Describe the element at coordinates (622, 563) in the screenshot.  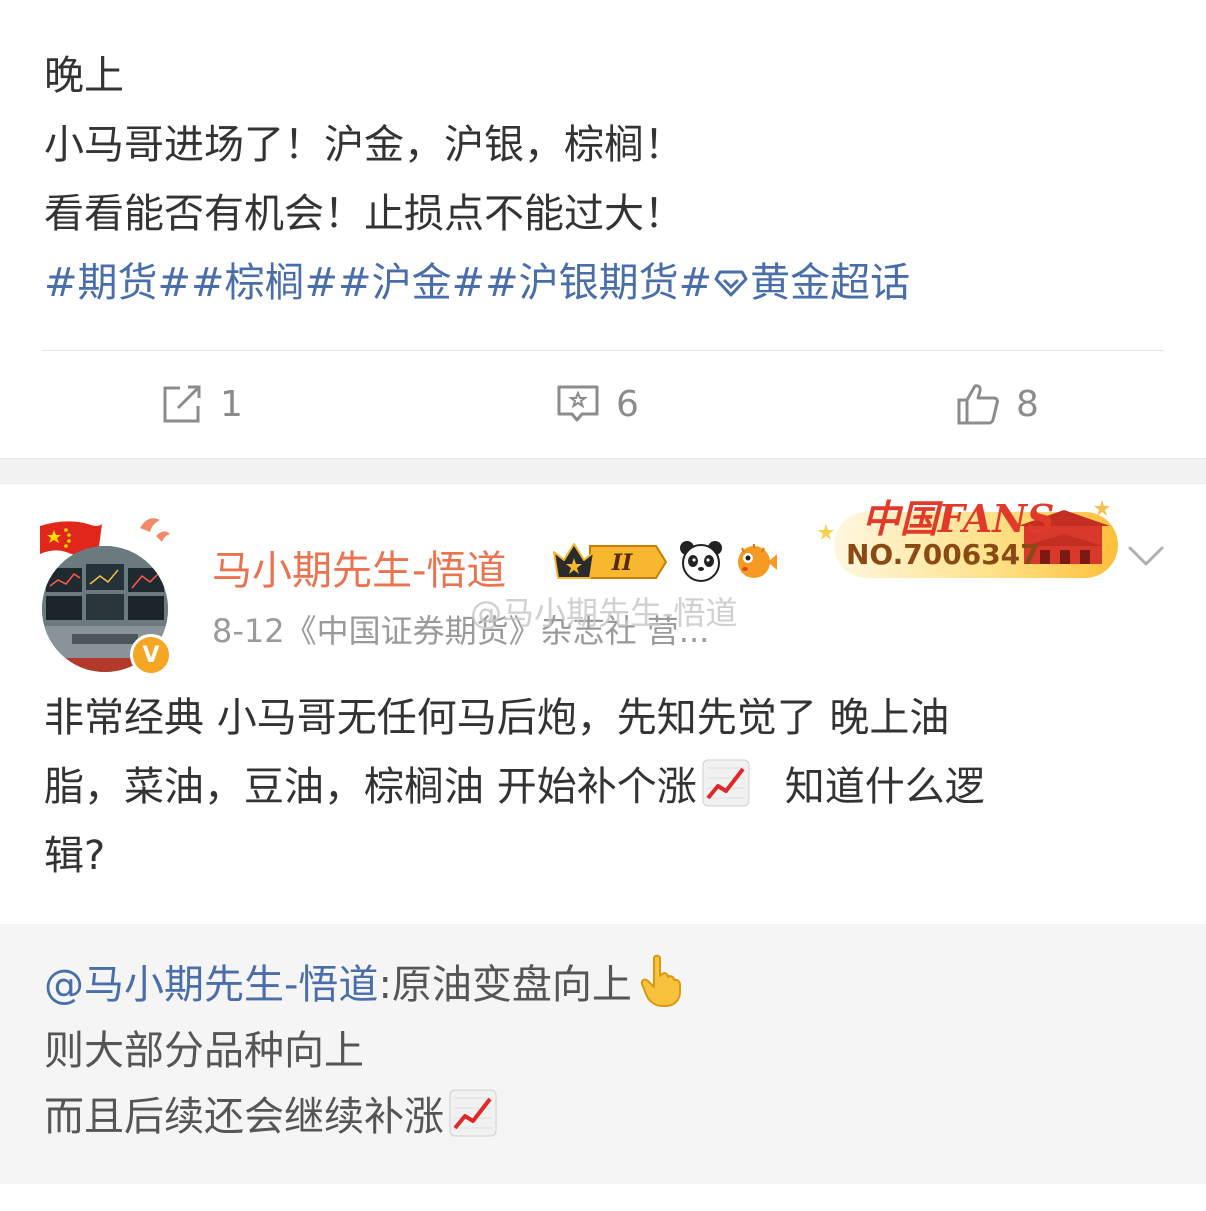
I see `level-badge-text: II` at that location.